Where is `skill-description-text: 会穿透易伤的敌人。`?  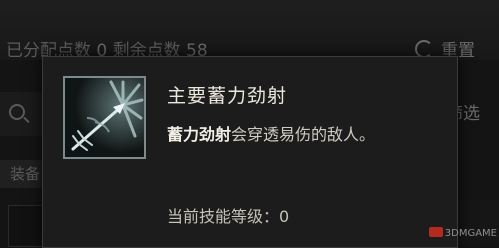 skill-description-text: 会穿透易伤的敌人。 is located at coordinates (303, 134).